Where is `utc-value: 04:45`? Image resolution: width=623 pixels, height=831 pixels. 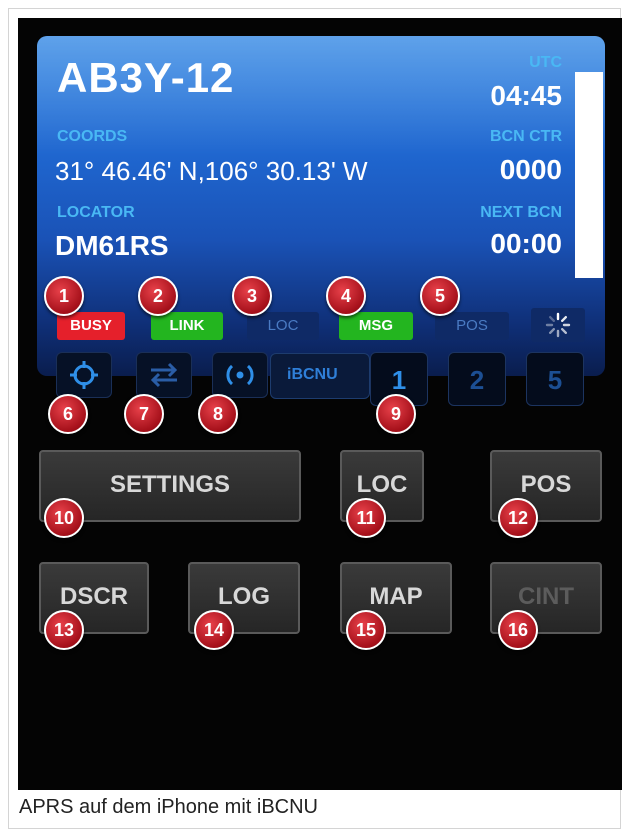 utc-value: 04:45 is located at coordinates (526, 95).